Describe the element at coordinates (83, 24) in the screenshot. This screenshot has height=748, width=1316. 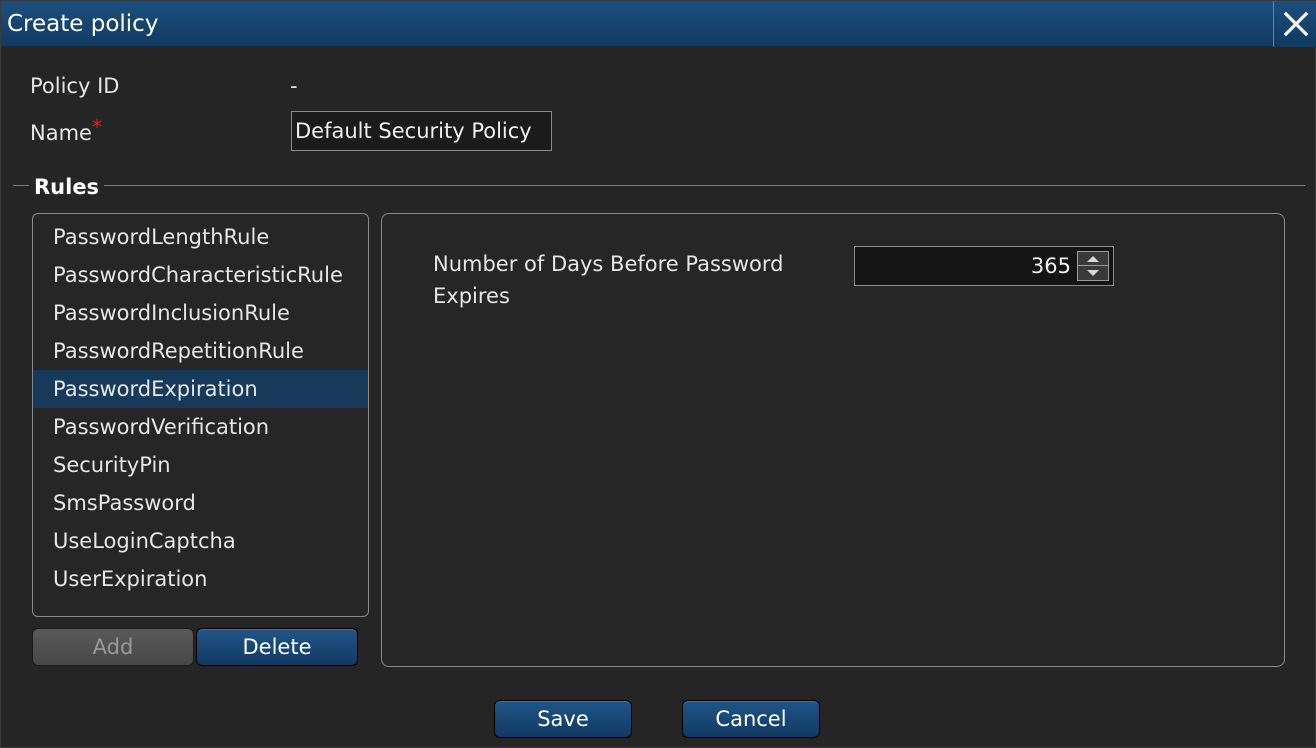
I see `dialog-title: Create policy` at that location.